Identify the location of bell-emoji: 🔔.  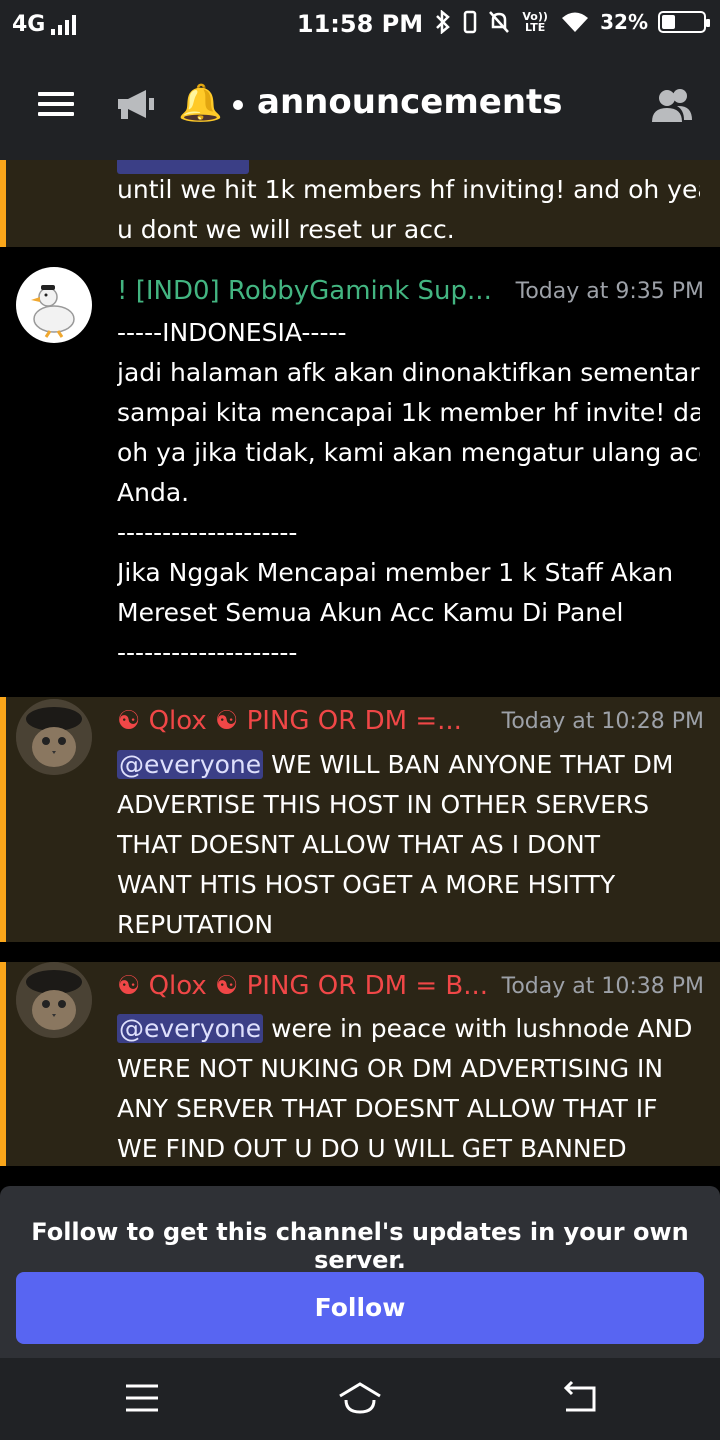
(200, 103).